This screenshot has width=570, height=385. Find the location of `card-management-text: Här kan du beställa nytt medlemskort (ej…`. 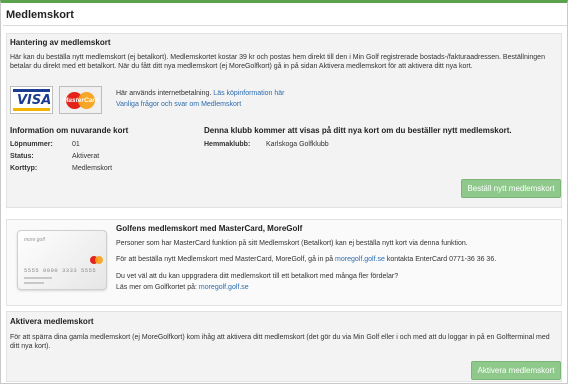

card-management-text: Här kan du beställa nytt medlemskort (ej… is located at coordinates (277, 62).